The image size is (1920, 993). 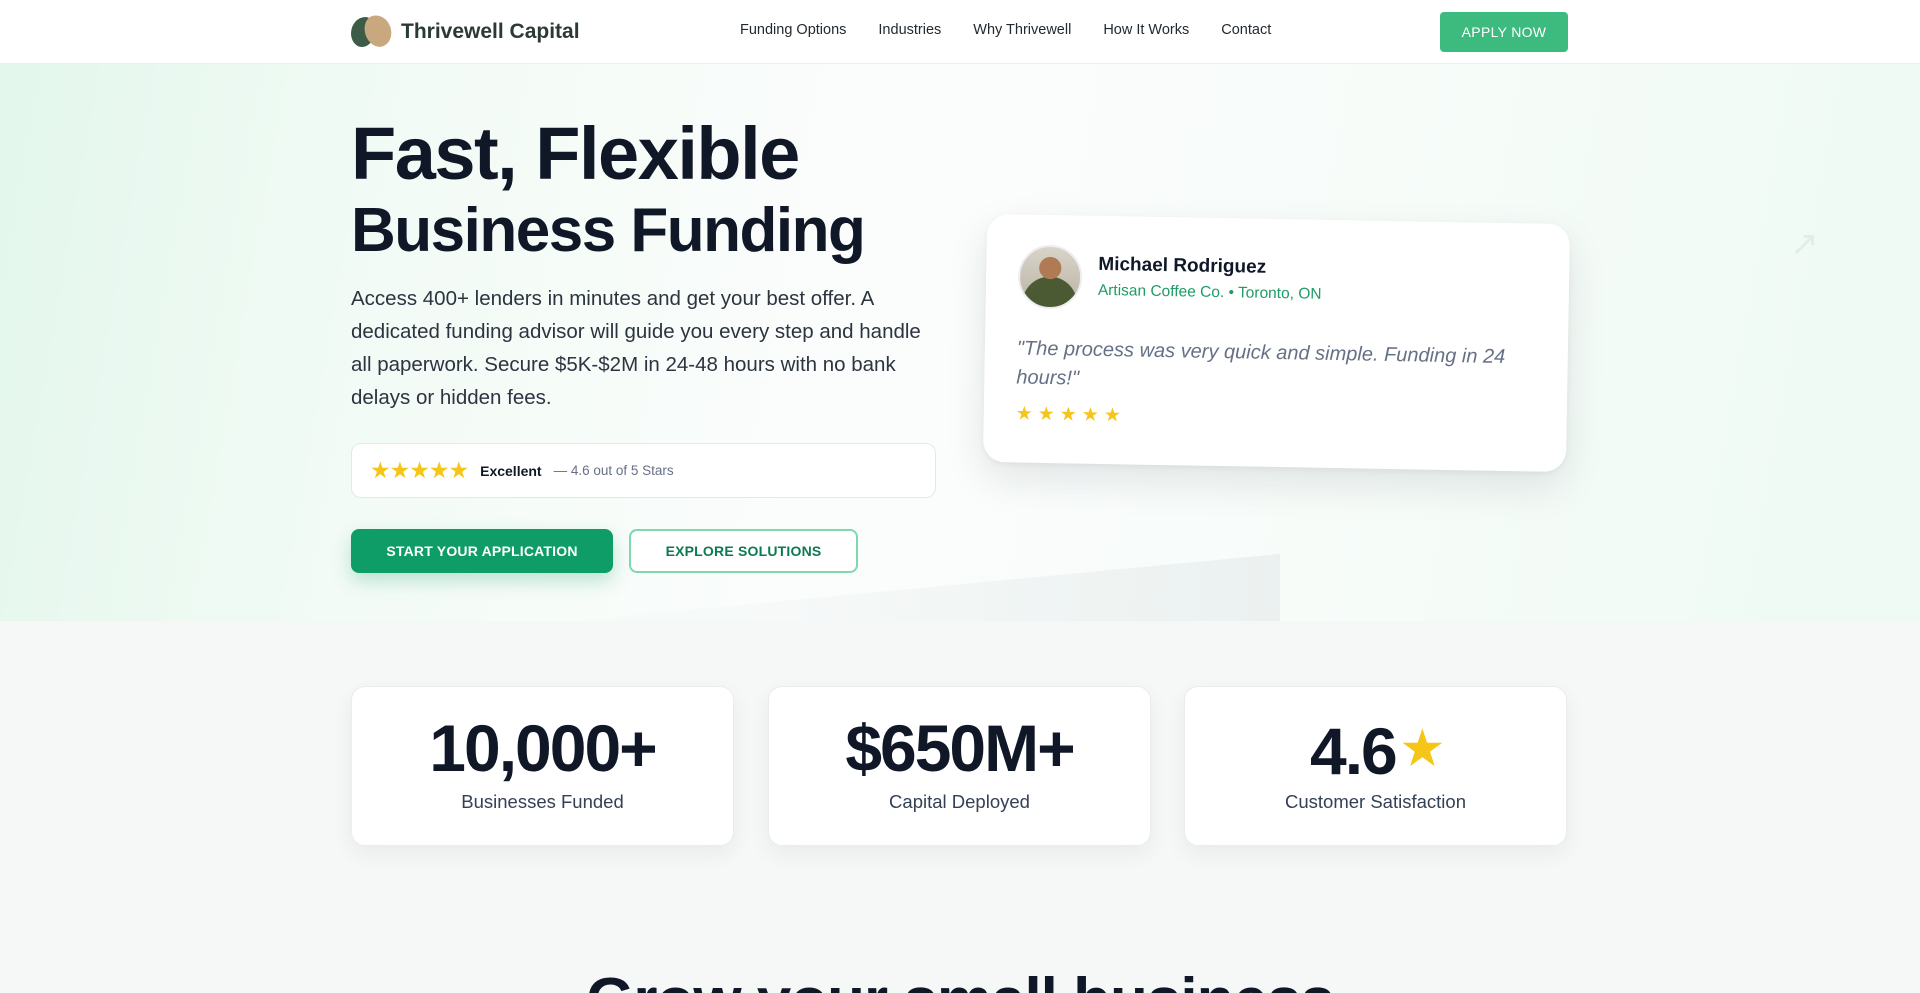 What do you see at coordinates (613, 470) in the screenshot?
I see `rating-score: — 4.6 out of 5 Stars` at bounding box center [613, 470].